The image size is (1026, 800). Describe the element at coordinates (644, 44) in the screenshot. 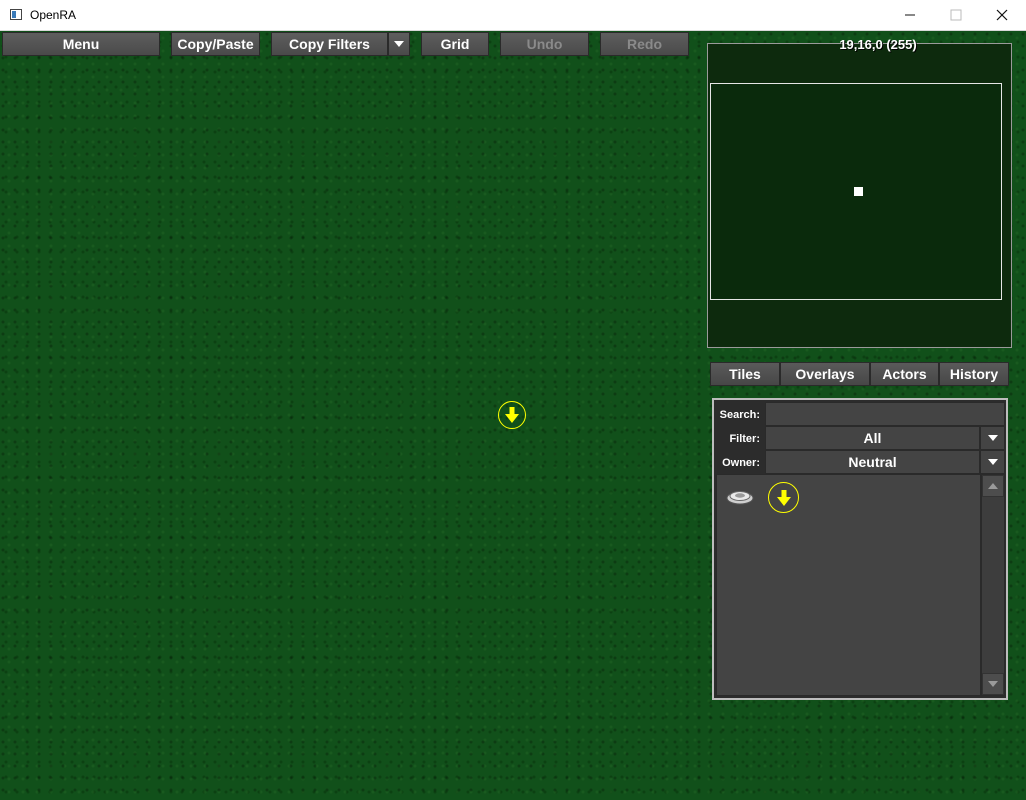

I see `redo-button: Redo` at that location.